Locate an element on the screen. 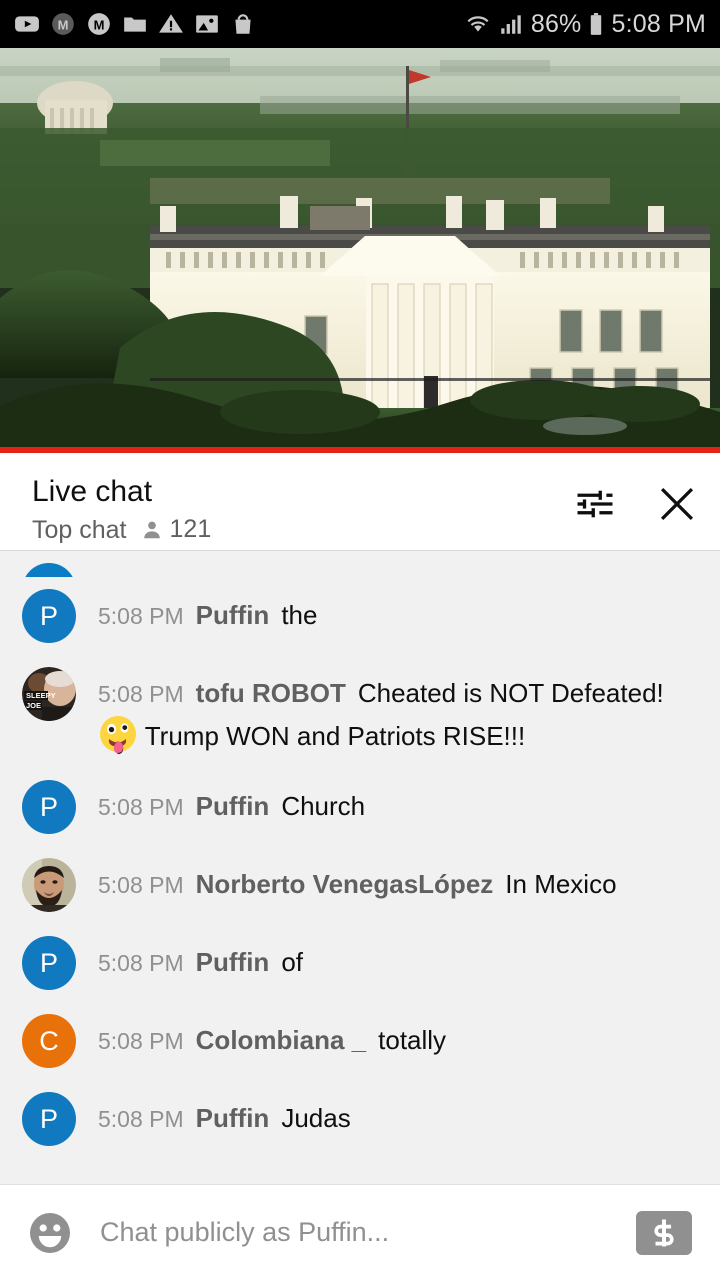 Image resolution: width=720 pixels, height=1280 pixels. svg-text: JOE is located at coordinates (33, 705).